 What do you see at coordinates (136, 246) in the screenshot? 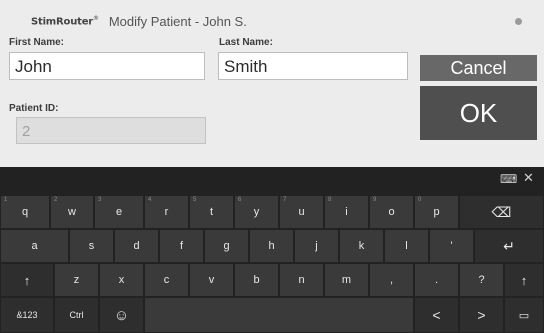
I see `key-d: d` at bounding box center [136, 246].